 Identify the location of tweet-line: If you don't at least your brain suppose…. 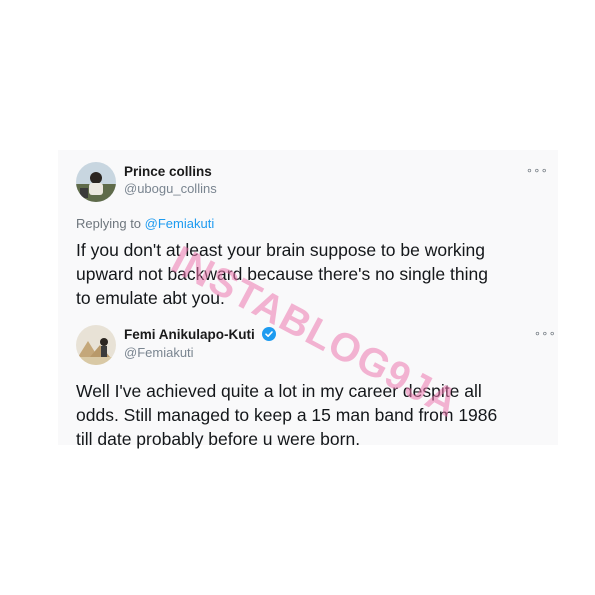
(281, 250).